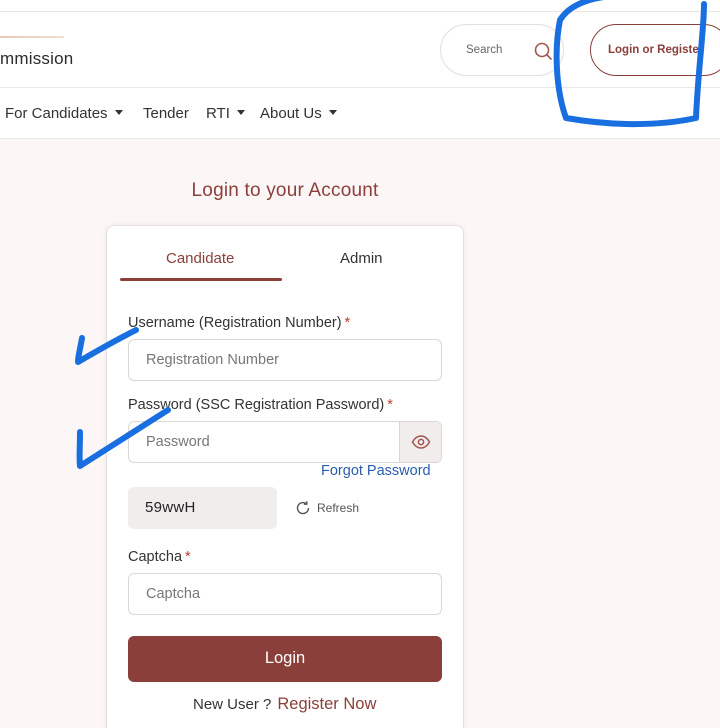  What do you see at coordinates (543, 51) in the screenshot?
I see `search-icon` at bounding box center [543, 51].